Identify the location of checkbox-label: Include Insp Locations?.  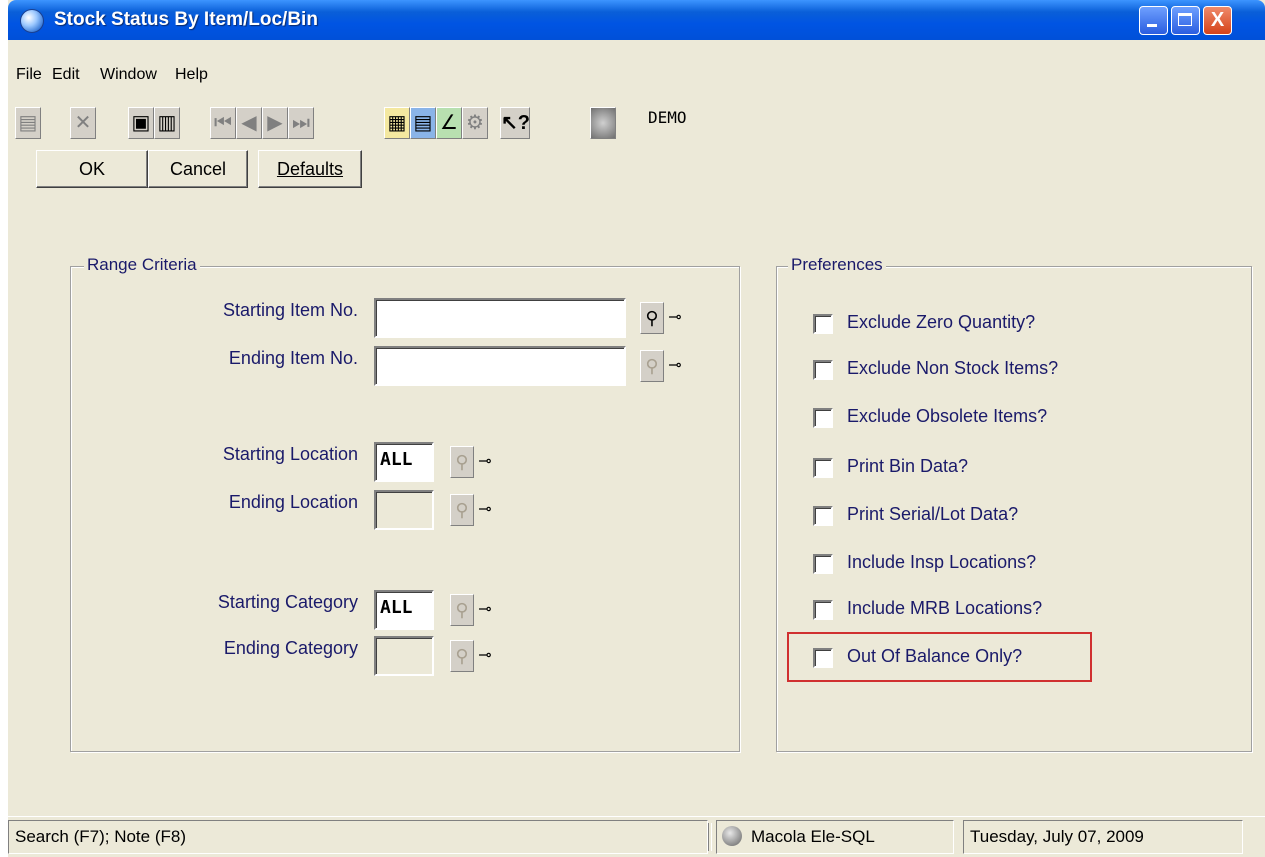
(942, 562).